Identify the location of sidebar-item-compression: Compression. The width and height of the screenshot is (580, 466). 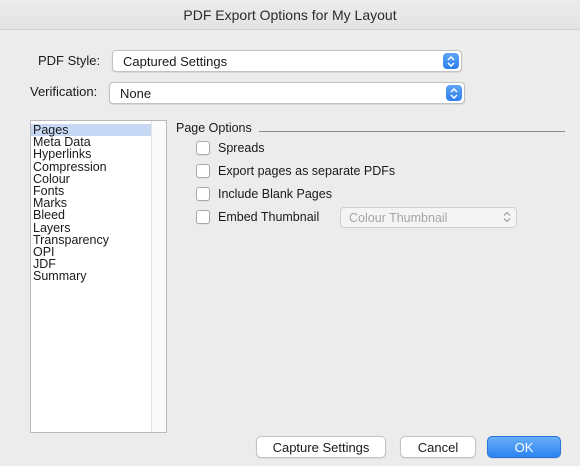
(91, 166).